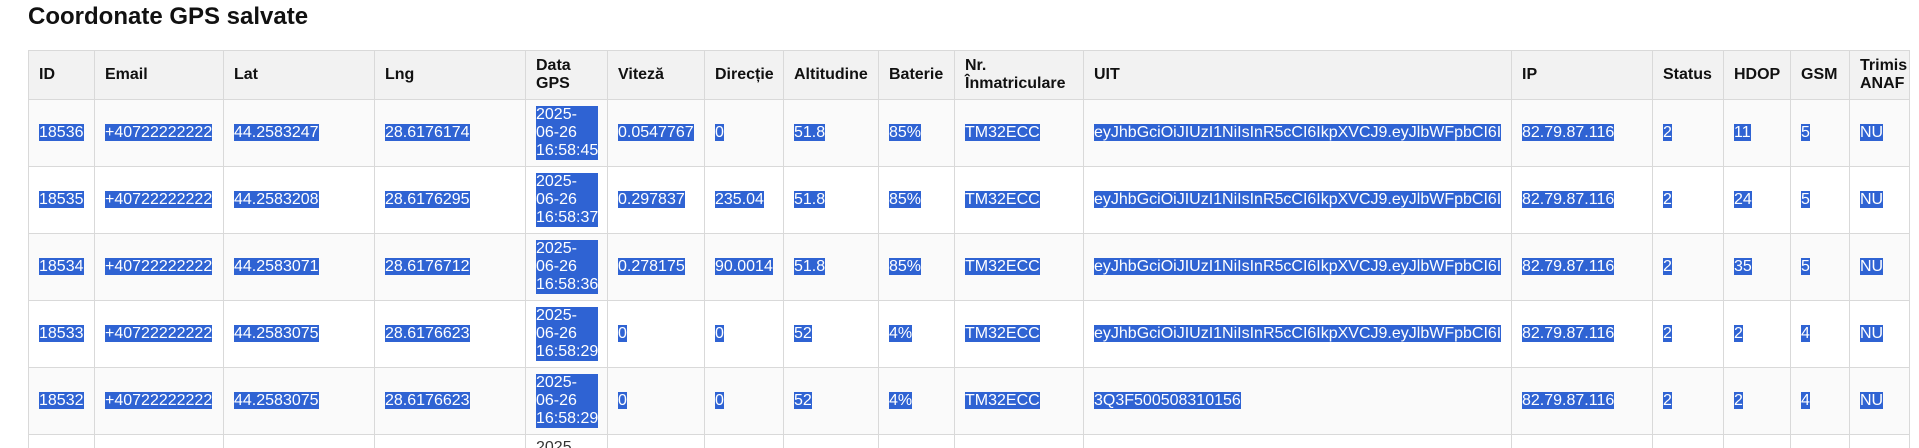  What do you see at coordinates (276, 132) in the screenshot?
I see `cell-text: 44.2583247` at bounding box center [276, 132].